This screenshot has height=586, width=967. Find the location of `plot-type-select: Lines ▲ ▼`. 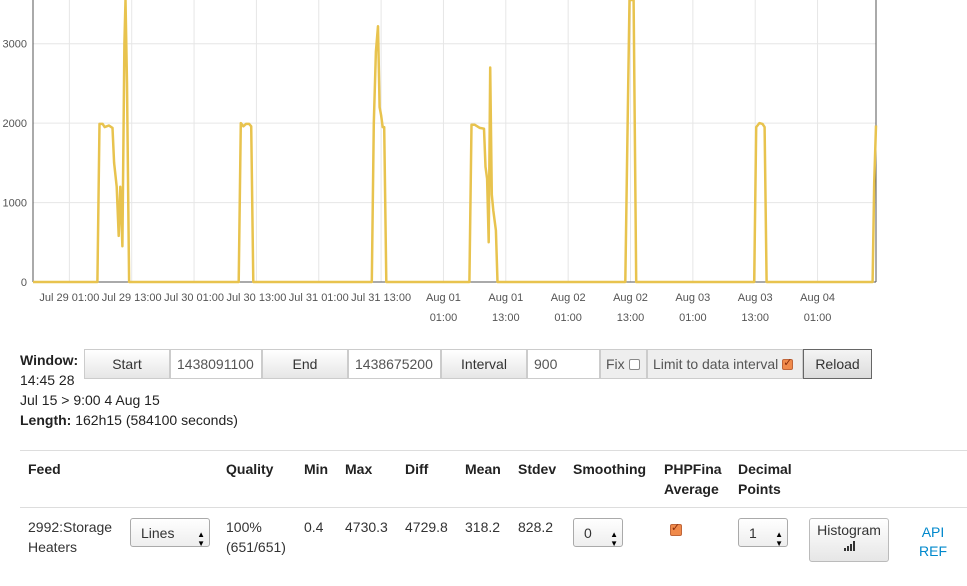

plot-type-select: Lines ▲ ▼ is located at coordinates (170, 533).